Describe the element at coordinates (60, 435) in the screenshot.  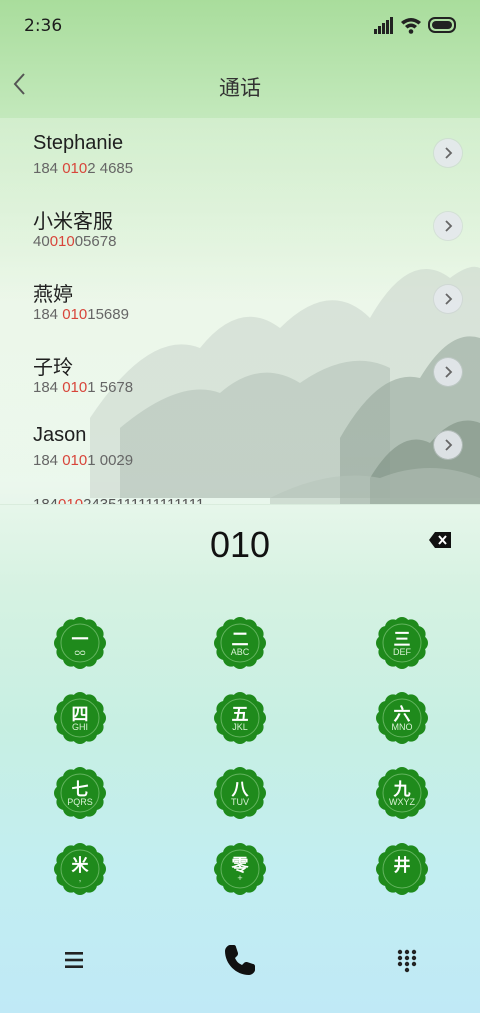
I see `contact-name: Jason` at that location.